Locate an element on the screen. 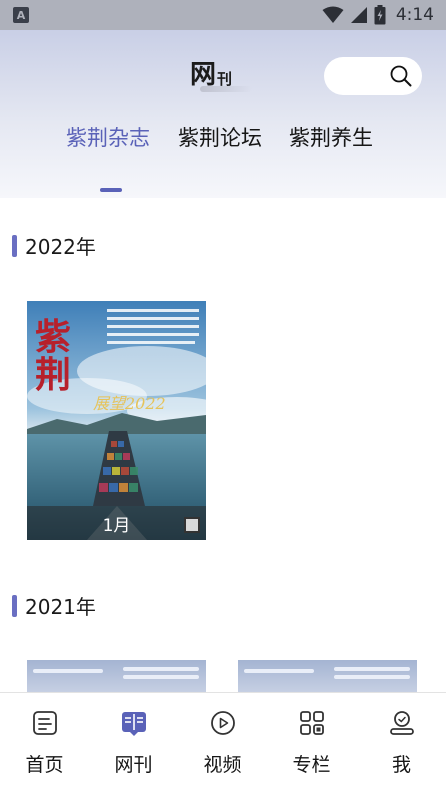  section-year: 2022年 is located at coordinates (60, 247).